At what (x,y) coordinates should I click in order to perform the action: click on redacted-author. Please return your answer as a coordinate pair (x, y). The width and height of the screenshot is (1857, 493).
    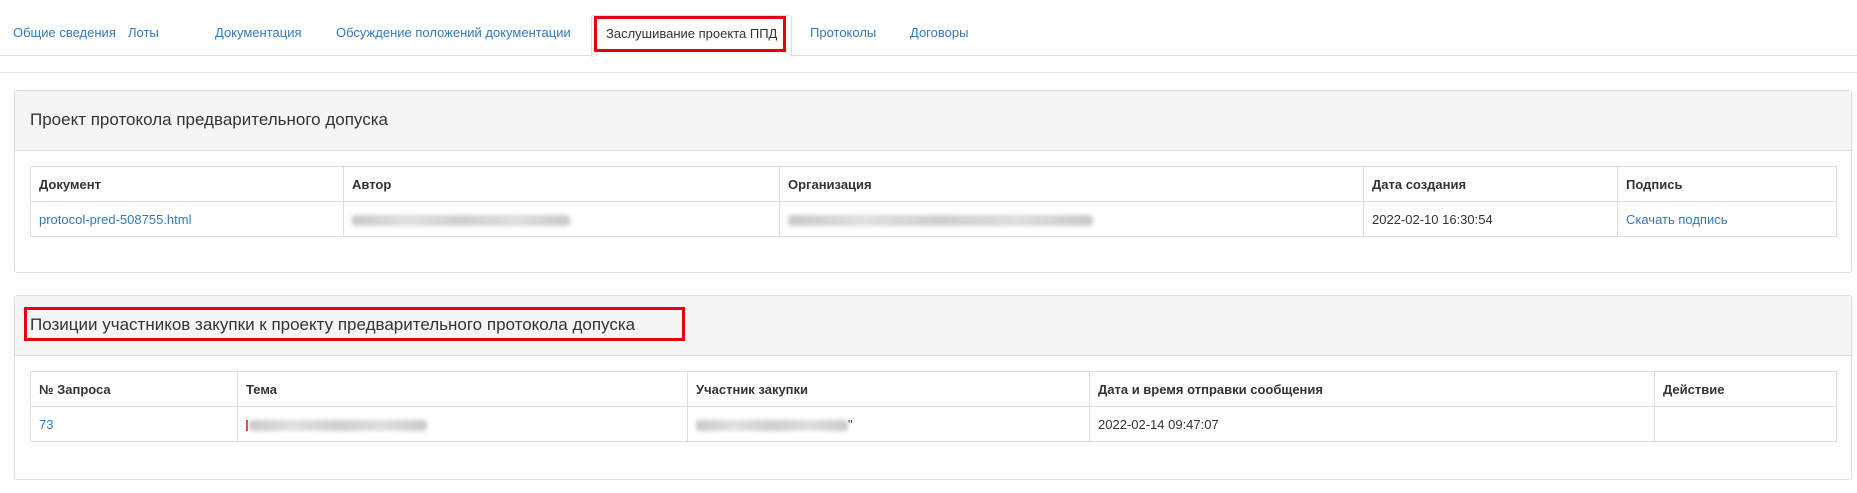
    Looking at the image, I should click on (461, 220).